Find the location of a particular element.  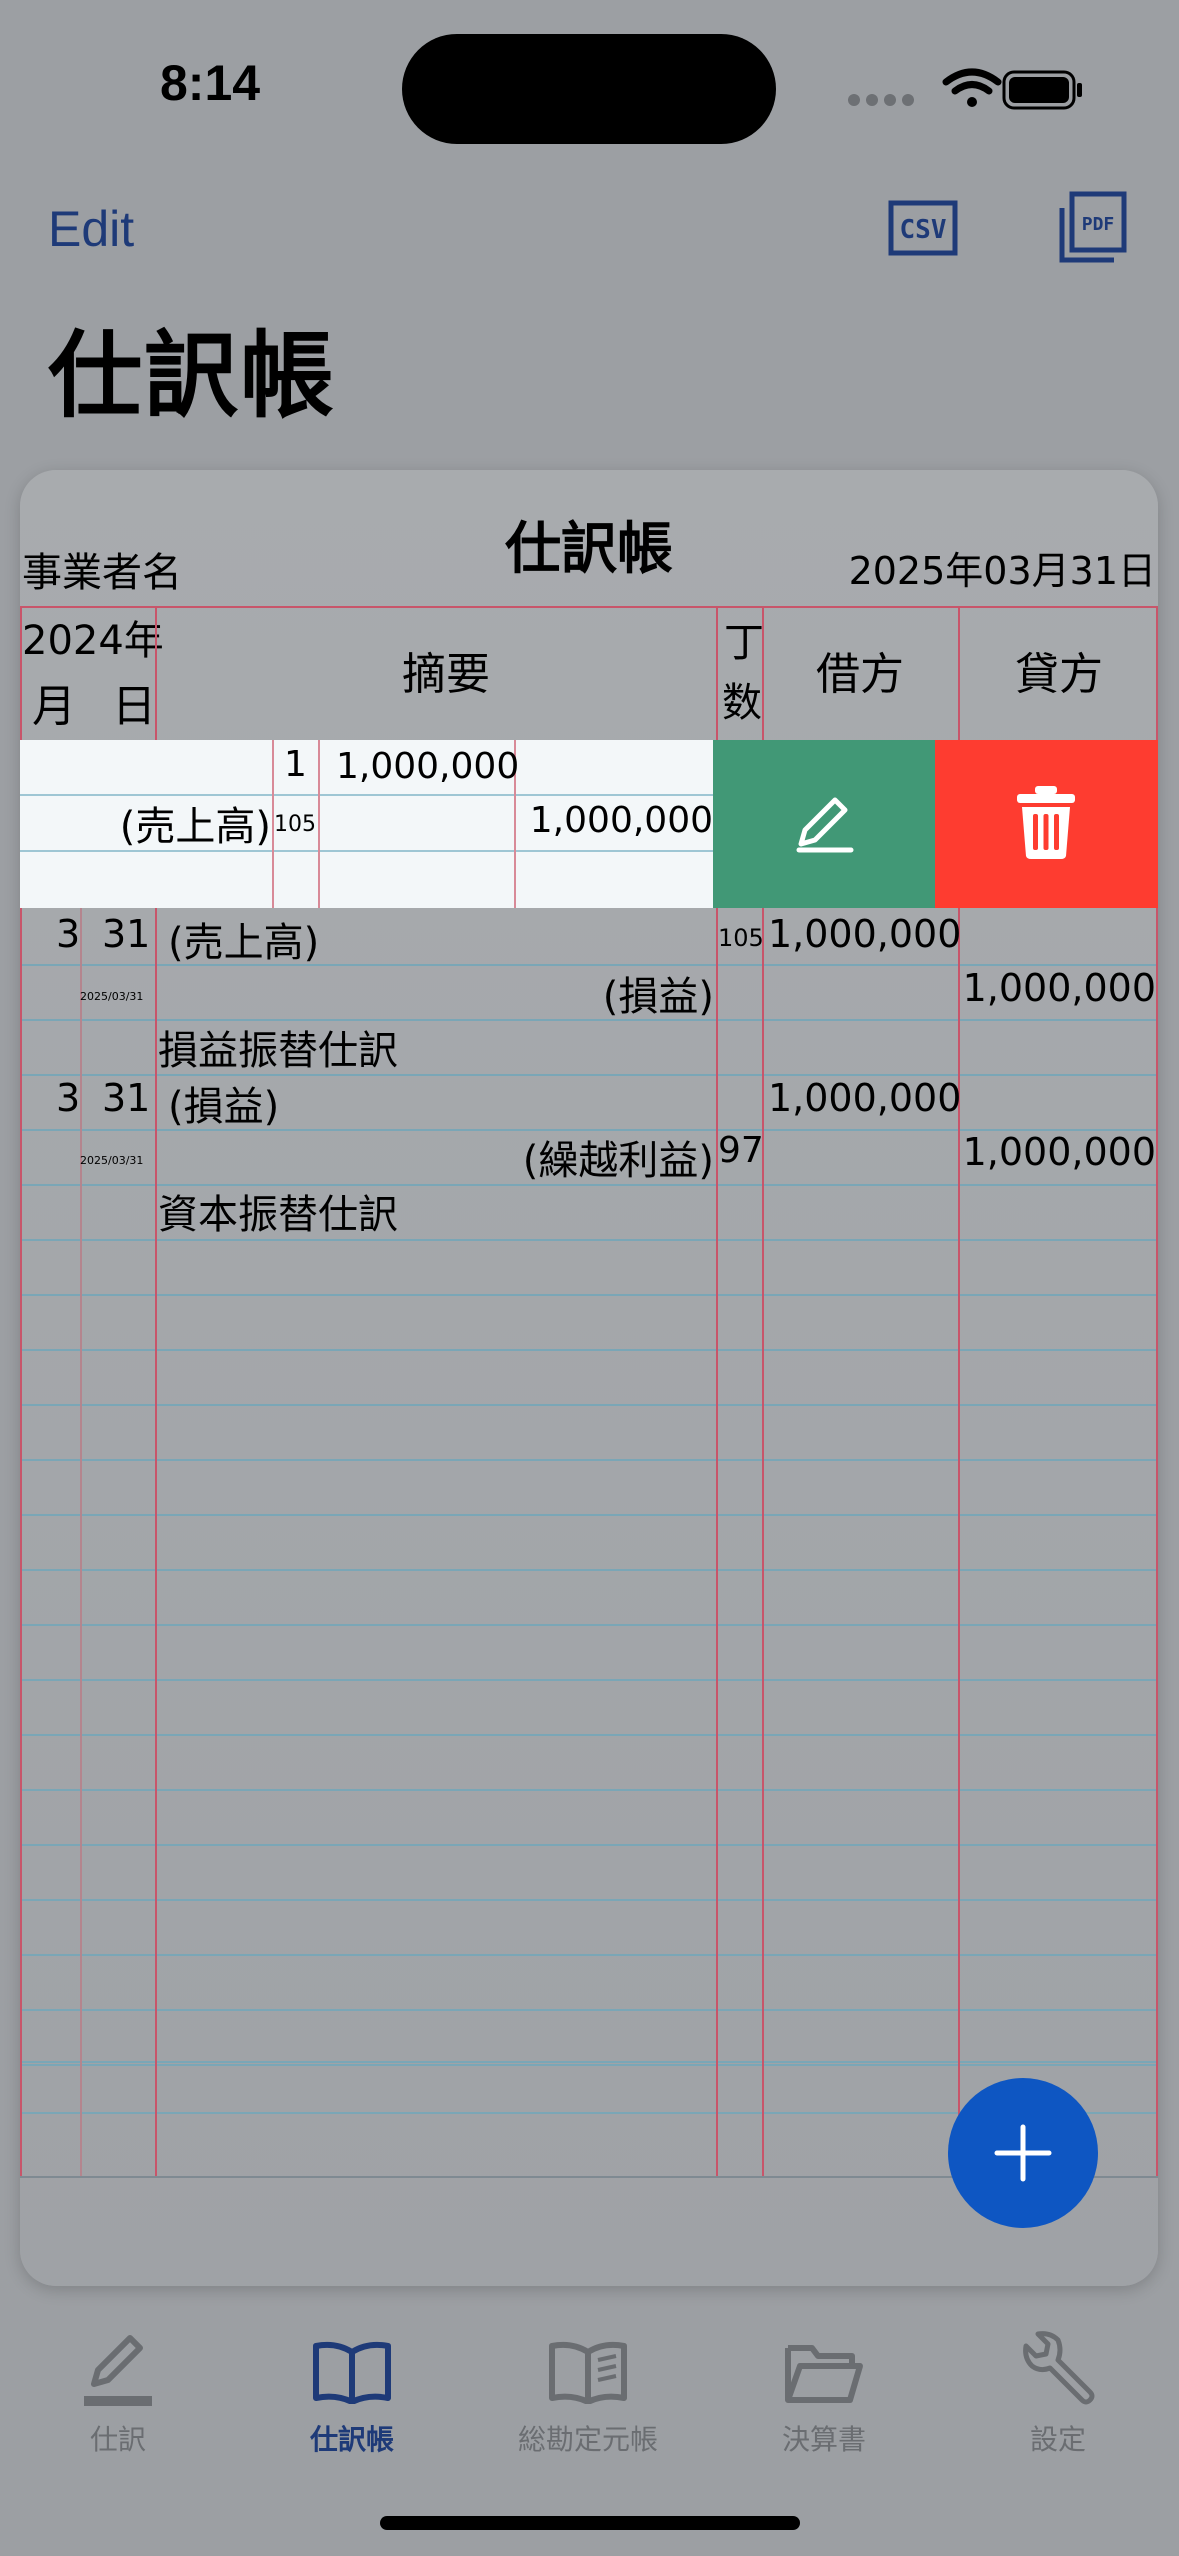

delete-entry-button is located at coordinates (1046, 824).